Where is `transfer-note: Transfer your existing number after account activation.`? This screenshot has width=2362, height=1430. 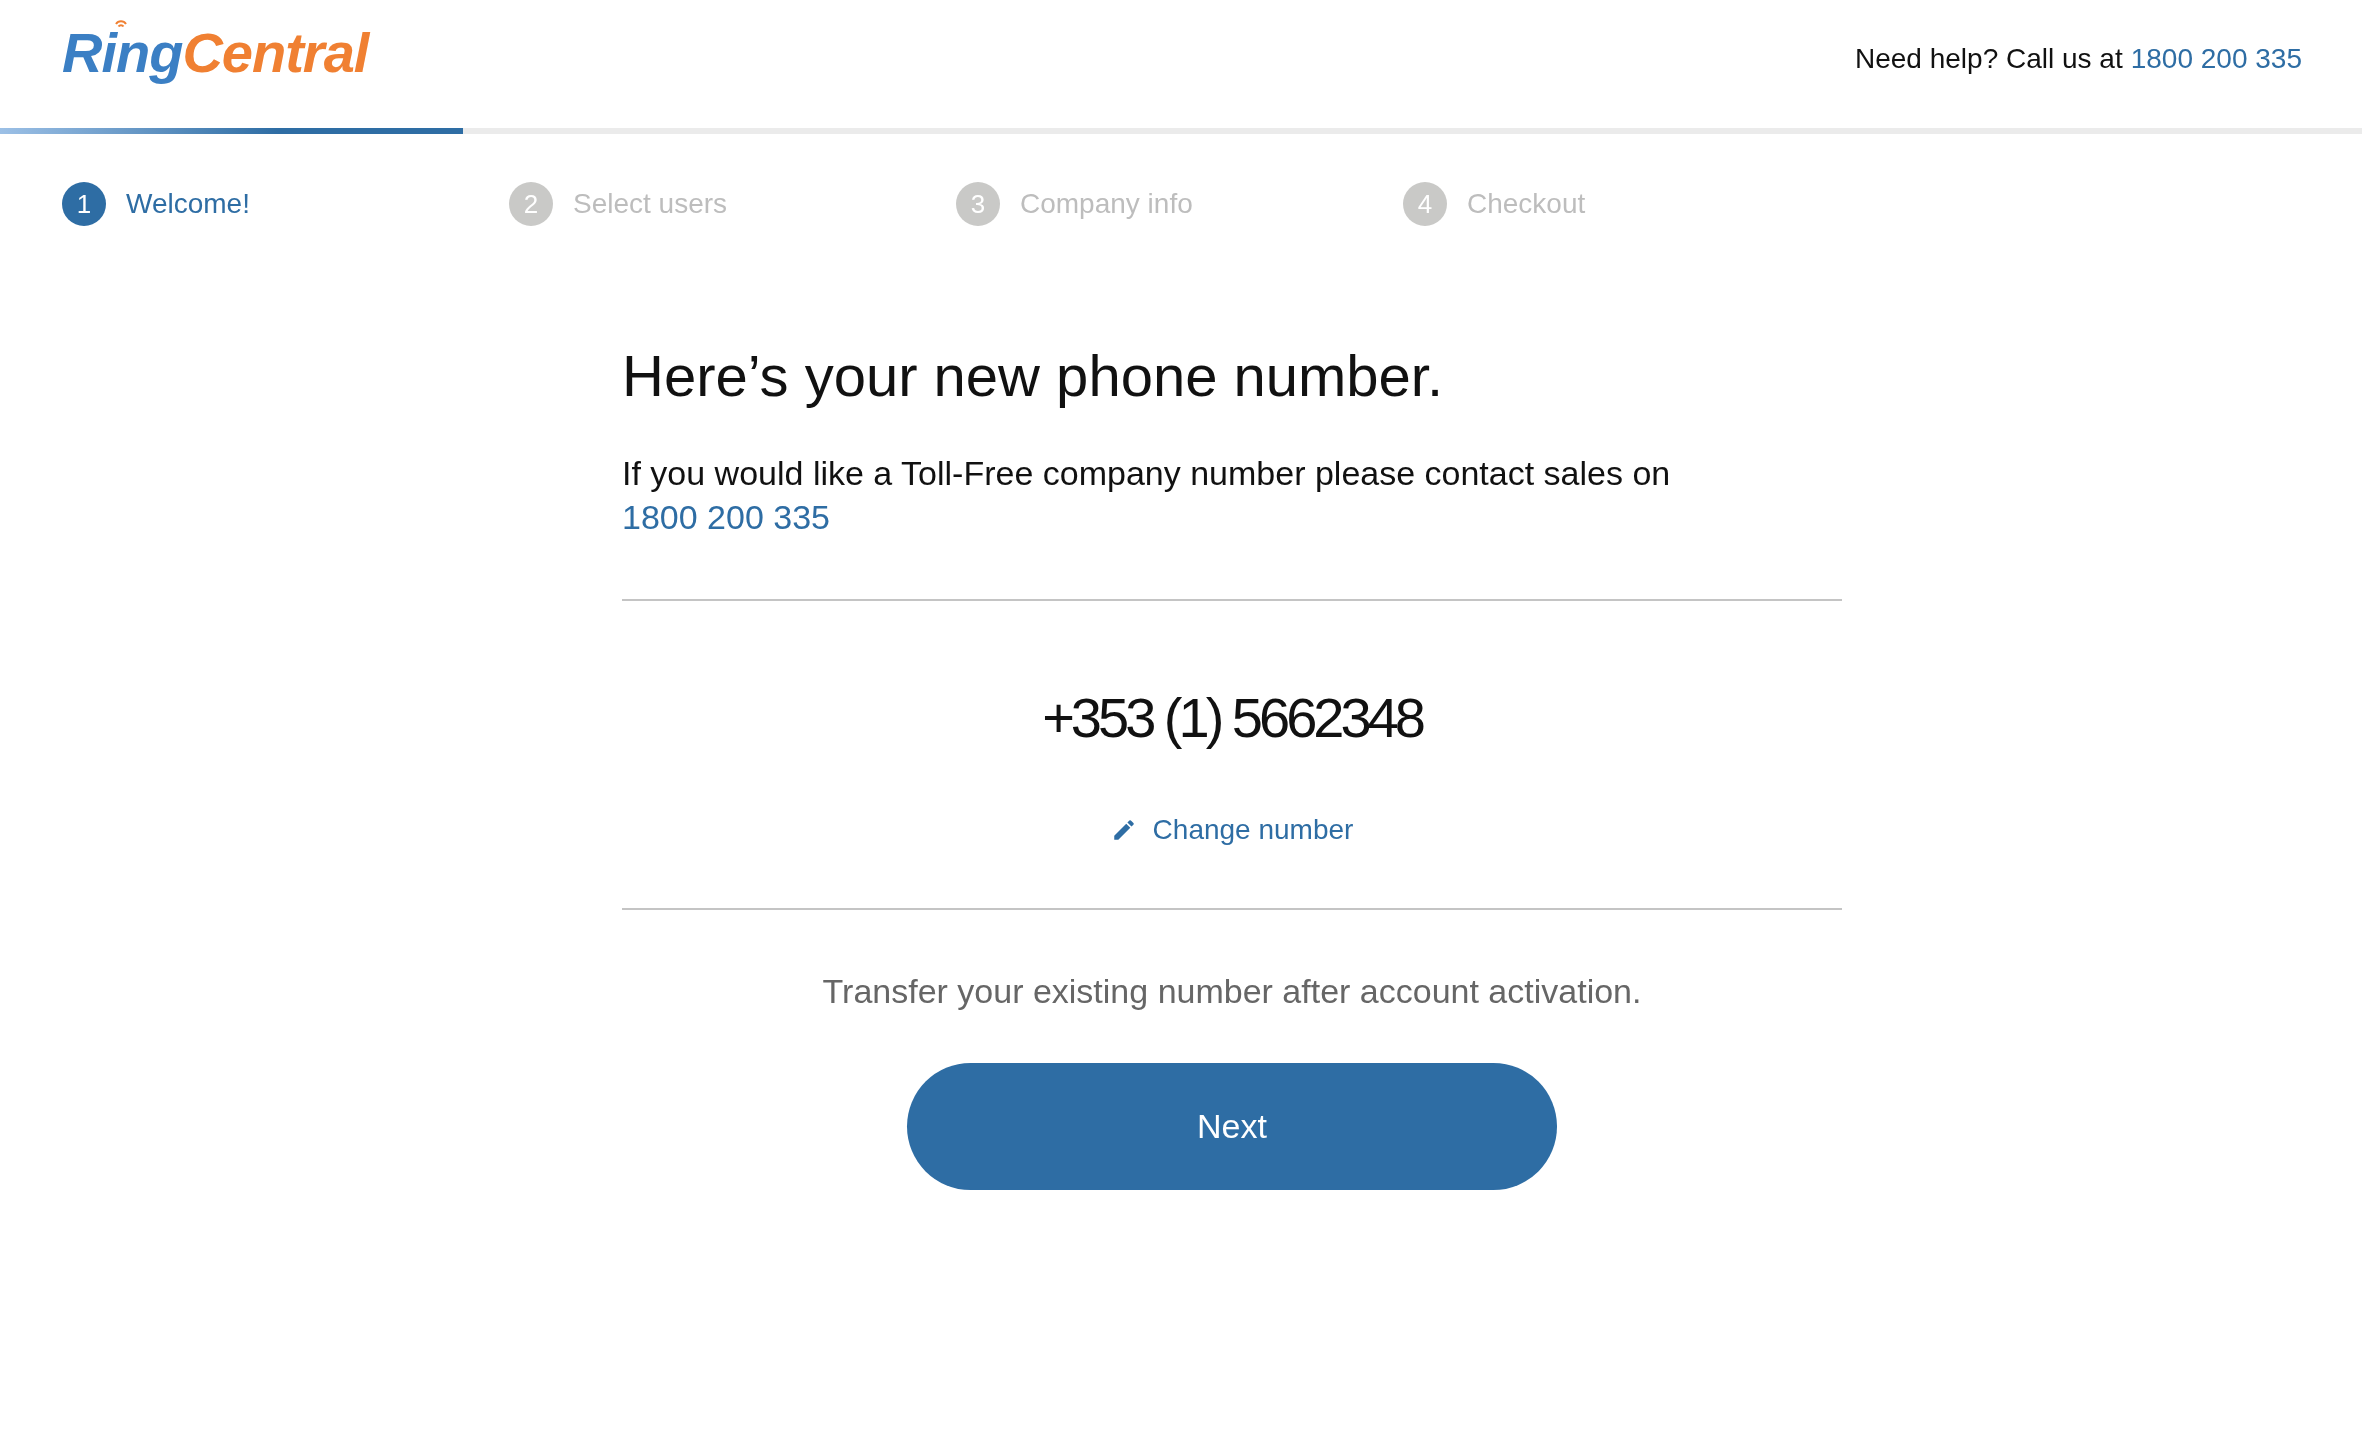
transfer-note: Transfer your existing number after account activation. is located at coordinates (1232, 991).